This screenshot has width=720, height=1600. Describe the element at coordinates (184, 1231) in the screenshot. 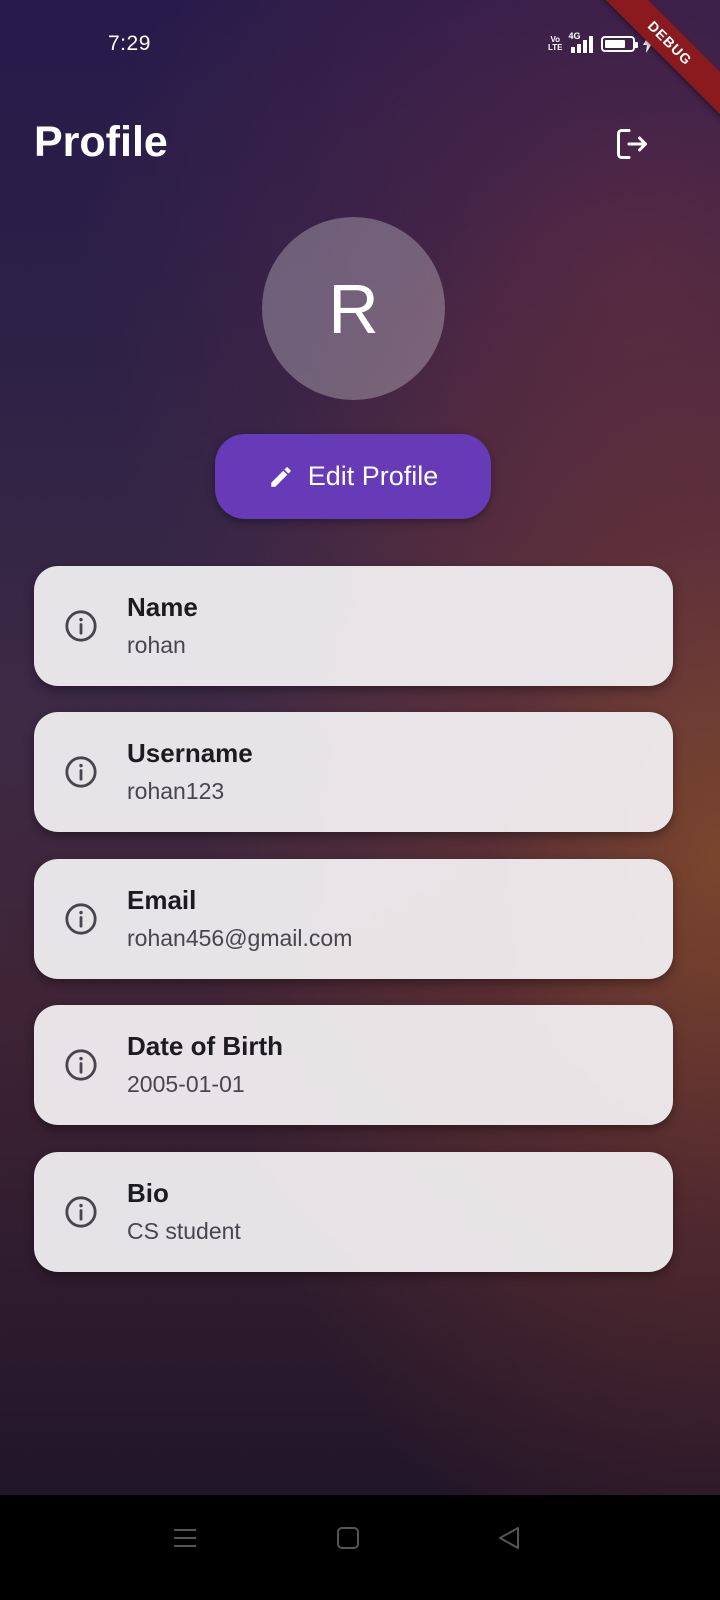

I see `card-value: CS student` at that location.